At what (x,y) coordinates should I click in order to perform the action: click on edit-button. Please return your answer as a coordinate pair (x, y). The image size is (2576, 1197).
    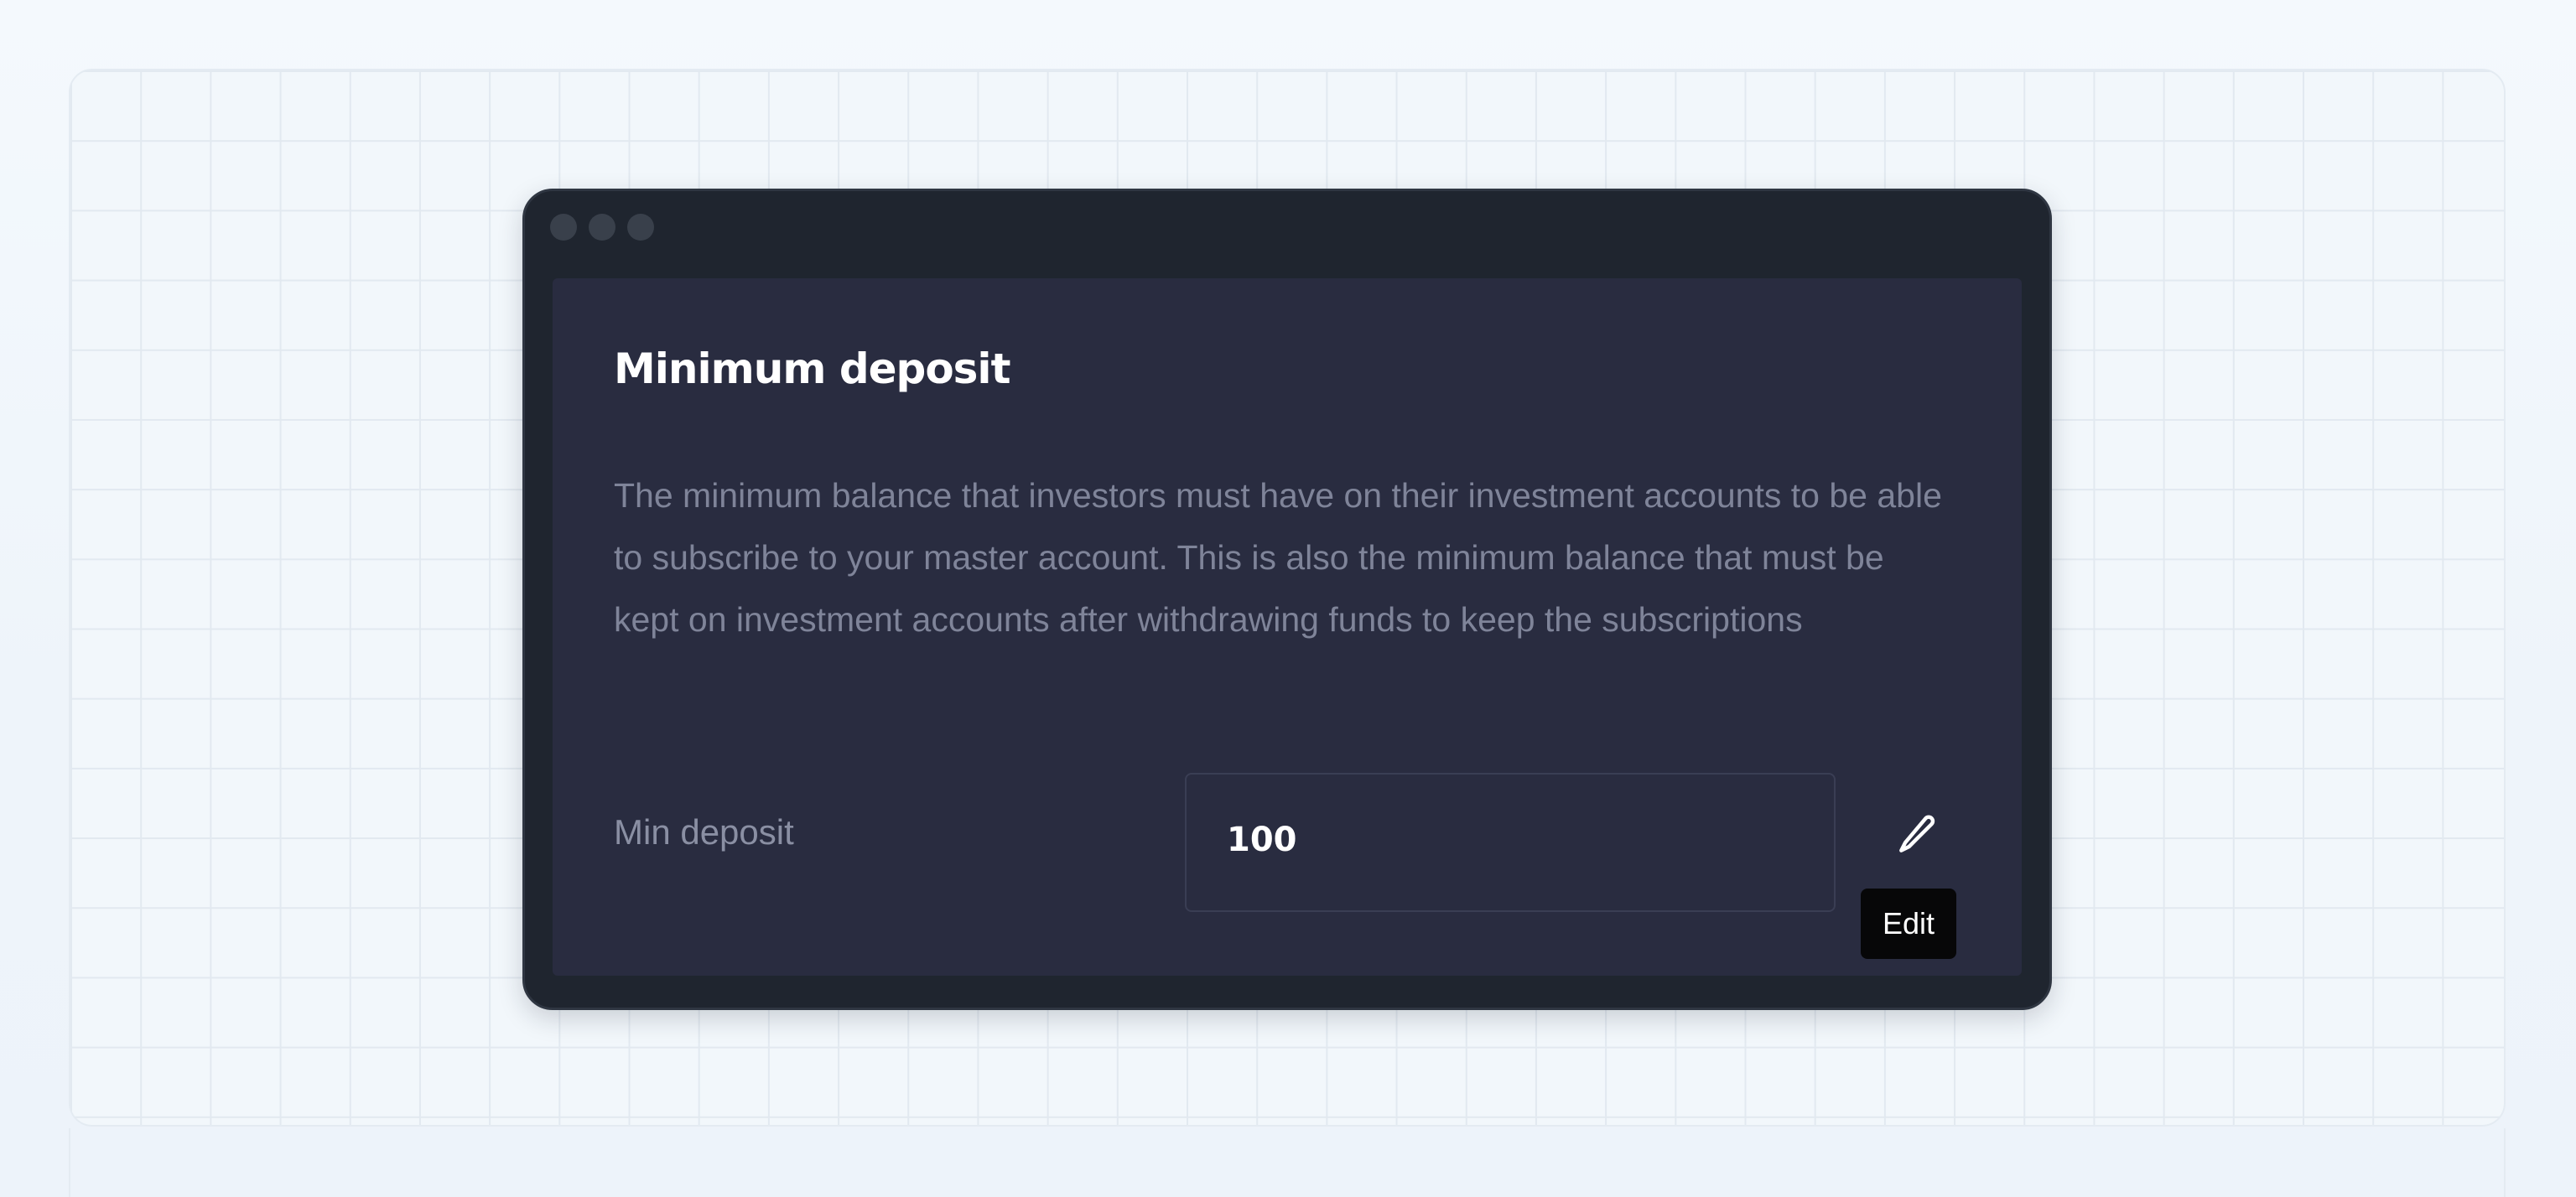
    Looking at the image, I should click on (1917, 835).